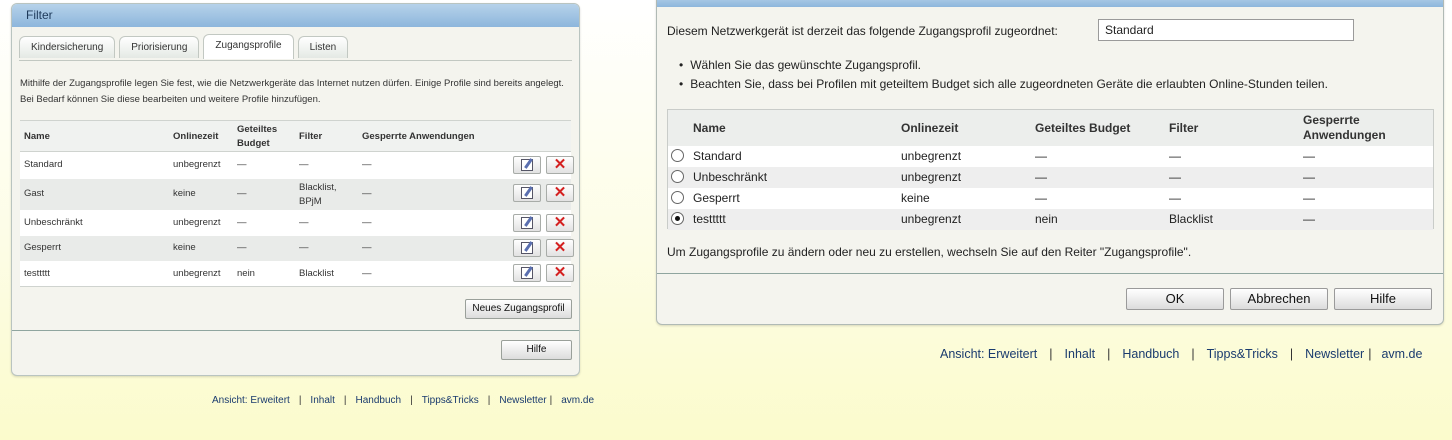 This screenshot has width=1452, height=440. What do you see at coordinates (1344, 135) in the screenshot?
I see `header-apps-2: Anwendungen` at bounding box center [1344, 135].